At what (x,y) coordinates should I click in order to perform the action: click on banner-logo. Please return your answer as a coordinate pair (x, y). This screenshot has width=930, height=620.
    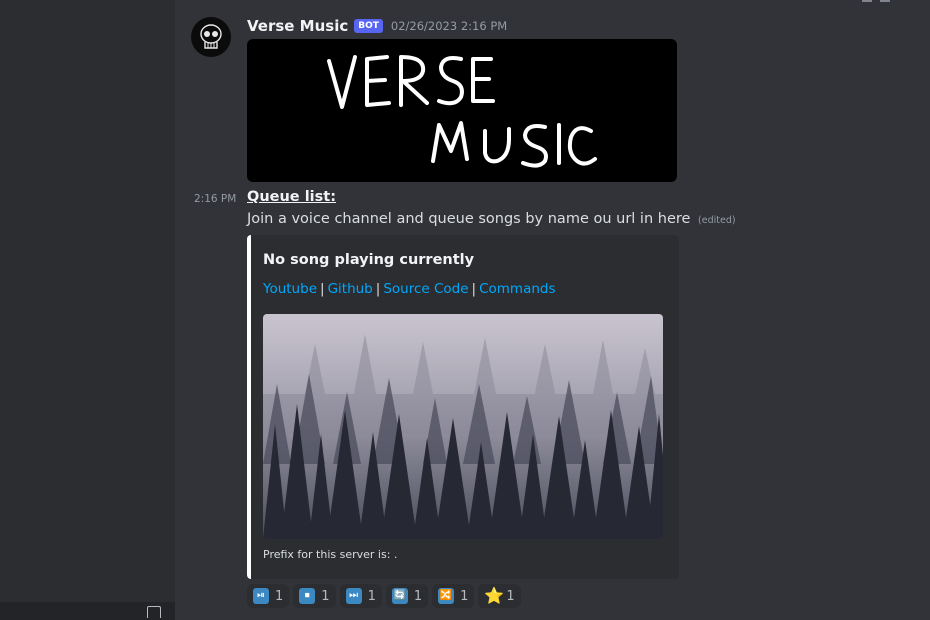
    Looking at the image, I should click on (462, 111).